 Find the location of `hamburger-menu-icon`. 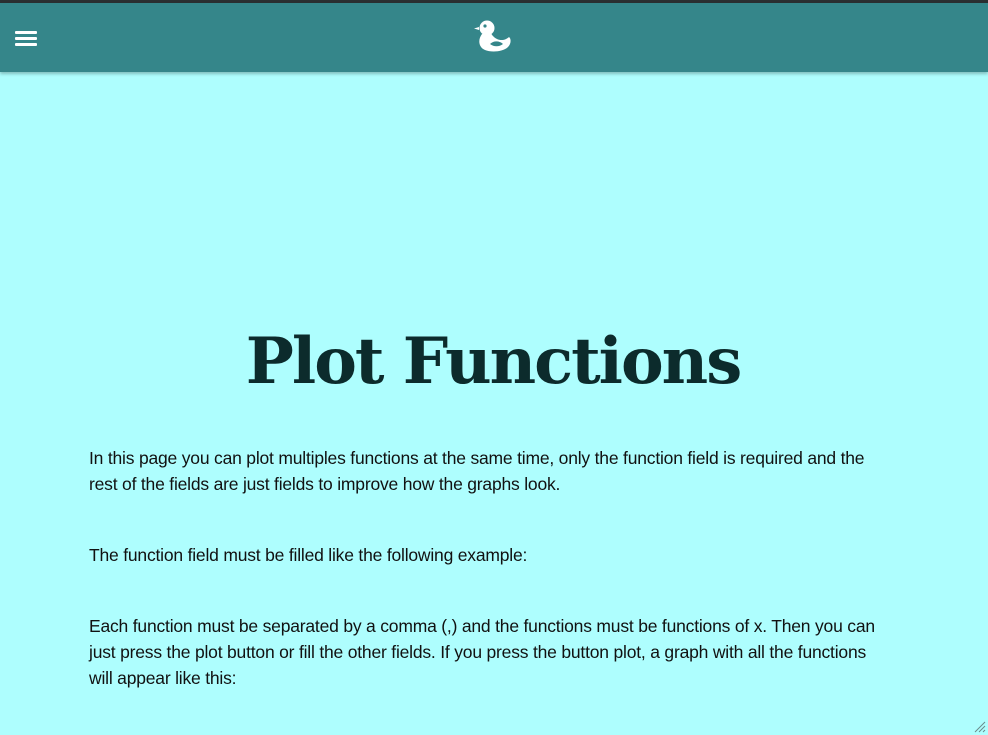

hamburger-menu-icon is located at coordinates (26, 38).